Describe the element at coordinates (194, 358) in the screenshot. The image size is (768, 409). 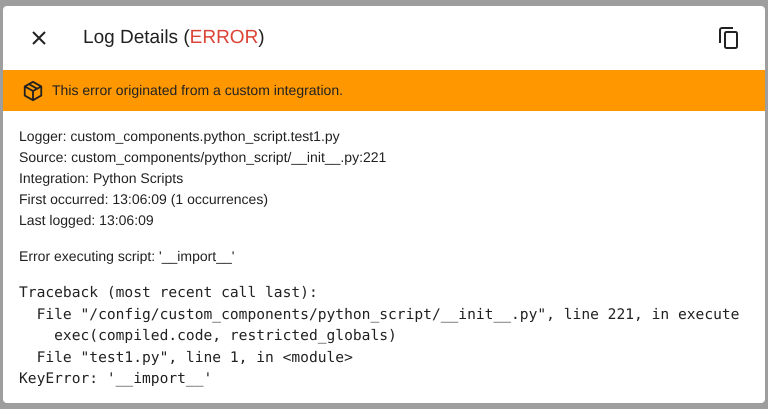
I see `traceback-line: File "test1.py", line 1, in <module>` at that location.